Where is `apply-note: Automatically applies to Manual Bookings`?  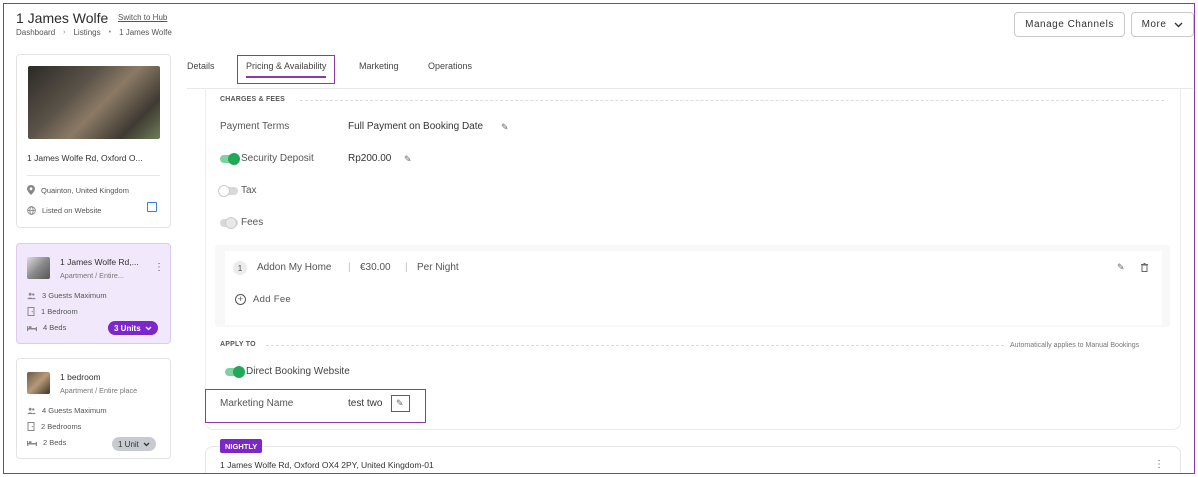 apply-note: Automatically applies to Manual Bookings is located at coordinates (1075, 345).